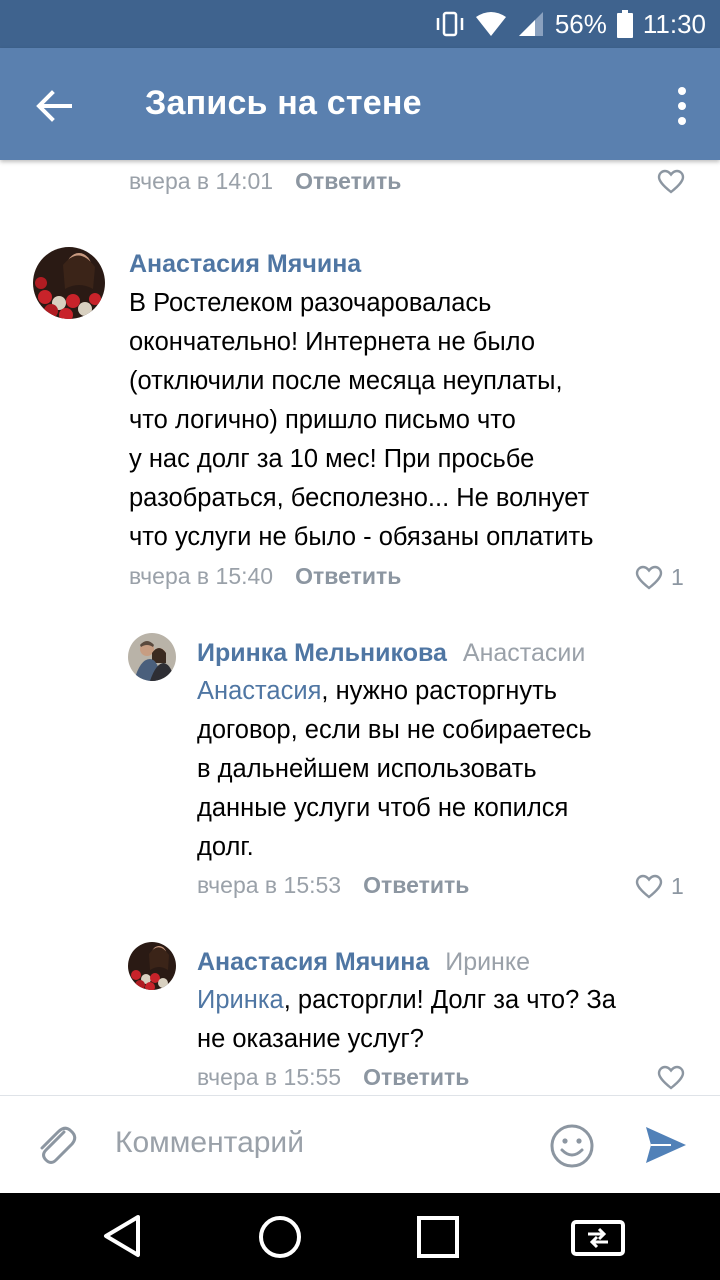  What do you see at coordinates (201, 181) in the screenshot?
I see `comment-time: вчера в 14:01` at bounding box center [201, 181].